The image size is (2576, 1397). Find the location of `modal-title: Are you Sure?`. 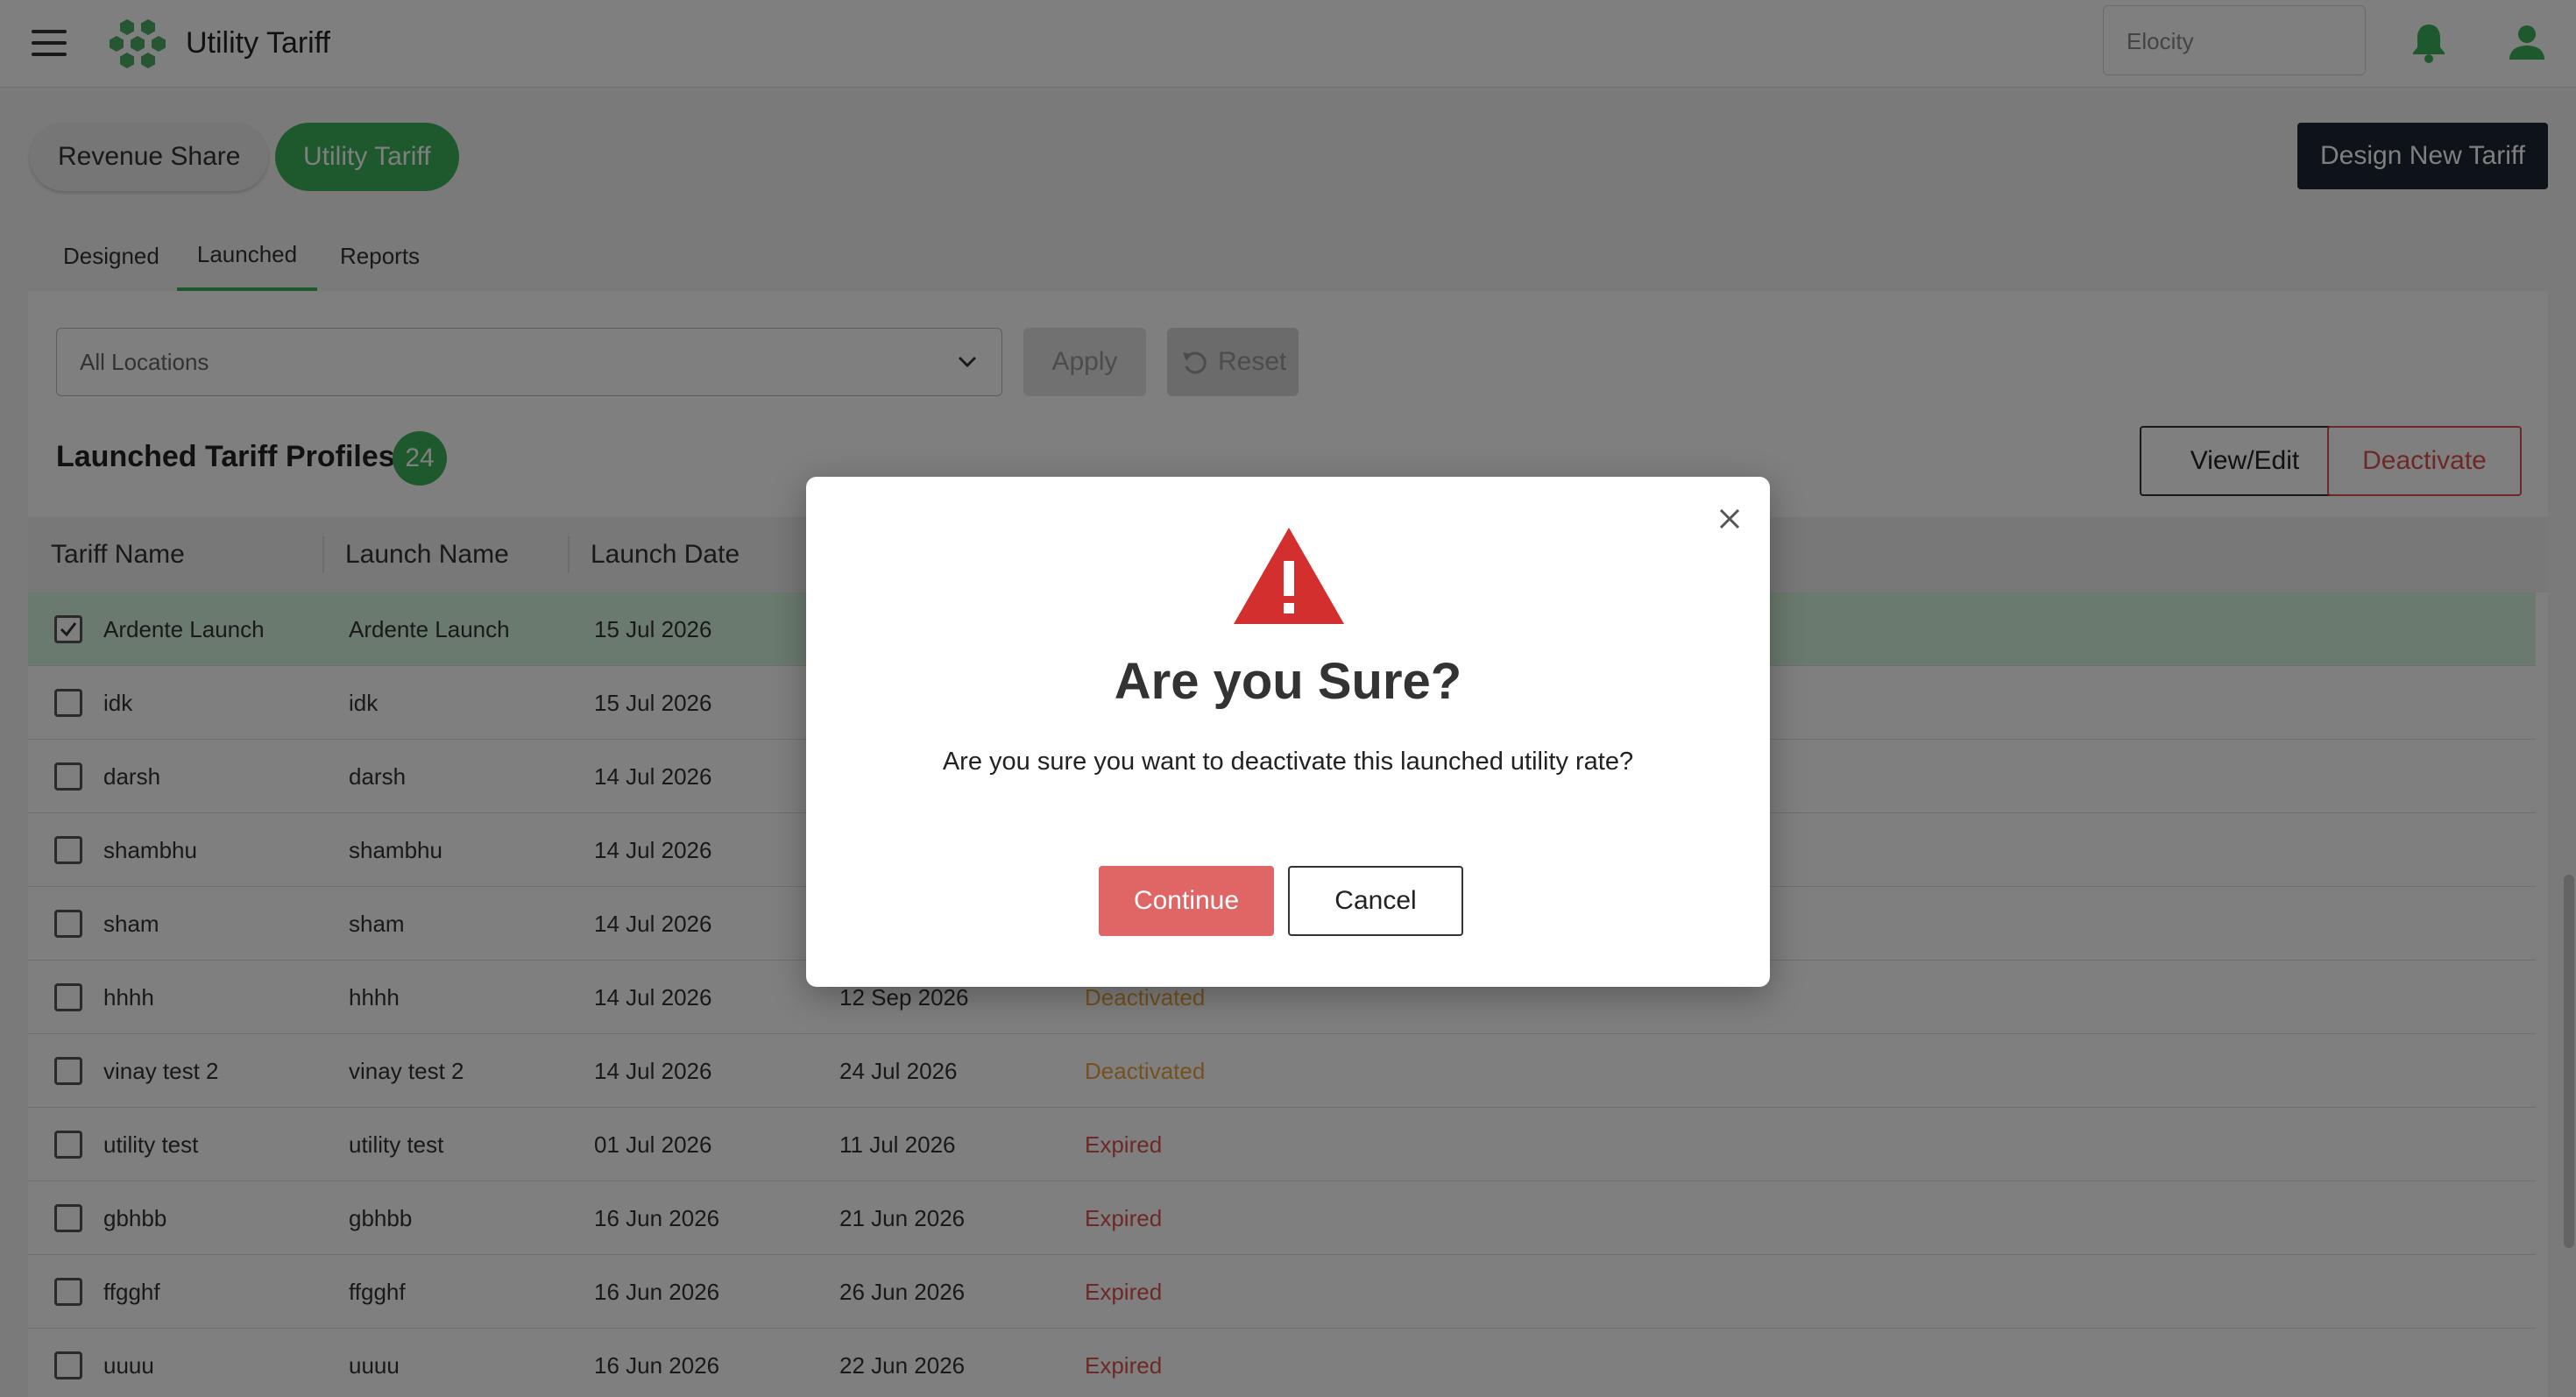

modal-title: Are you Sure? is located at coordinates (1288, 681).